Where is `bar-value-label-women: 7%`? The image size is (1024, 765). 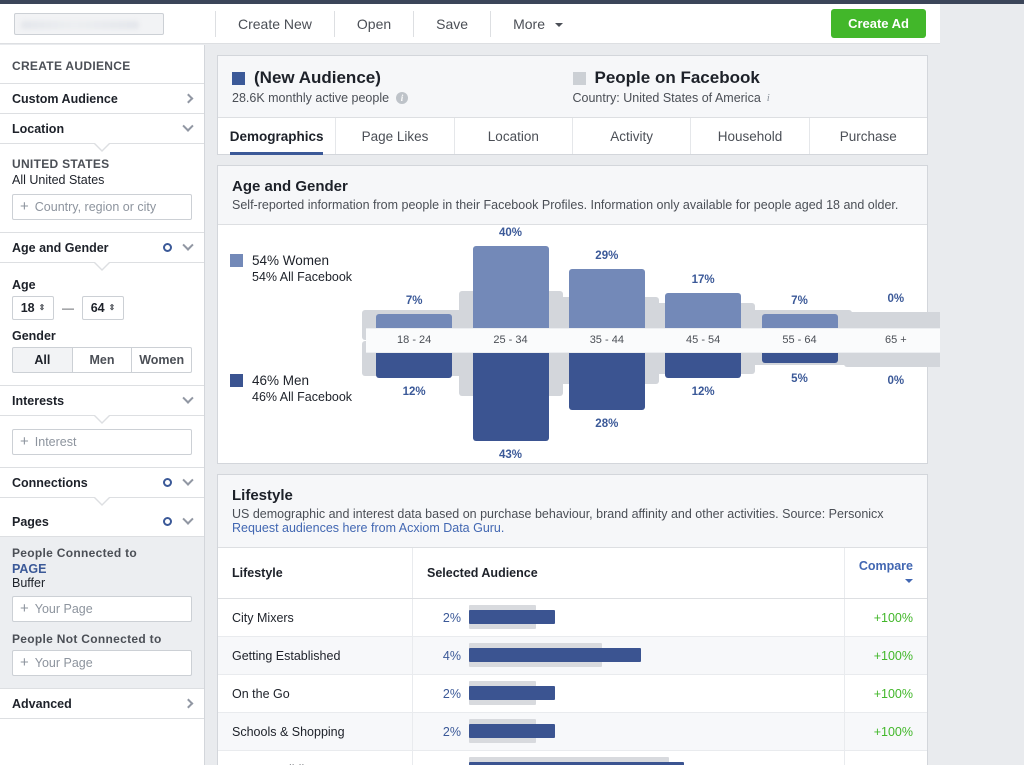 bar-value-label-women: 7% is located at coordinates (414, 300).